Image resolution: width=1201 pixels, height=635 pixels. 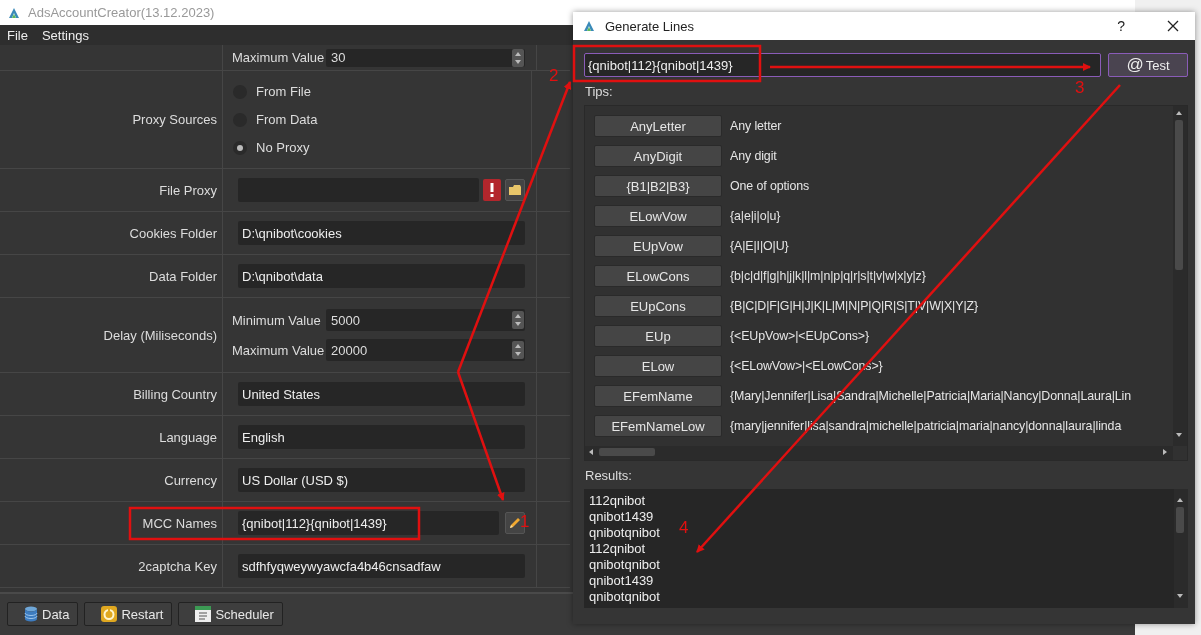 What do you see at coordinates (658, 276) in the screenshot?
I see `tip-button: ELowCons` at bounding box center [658, 276].